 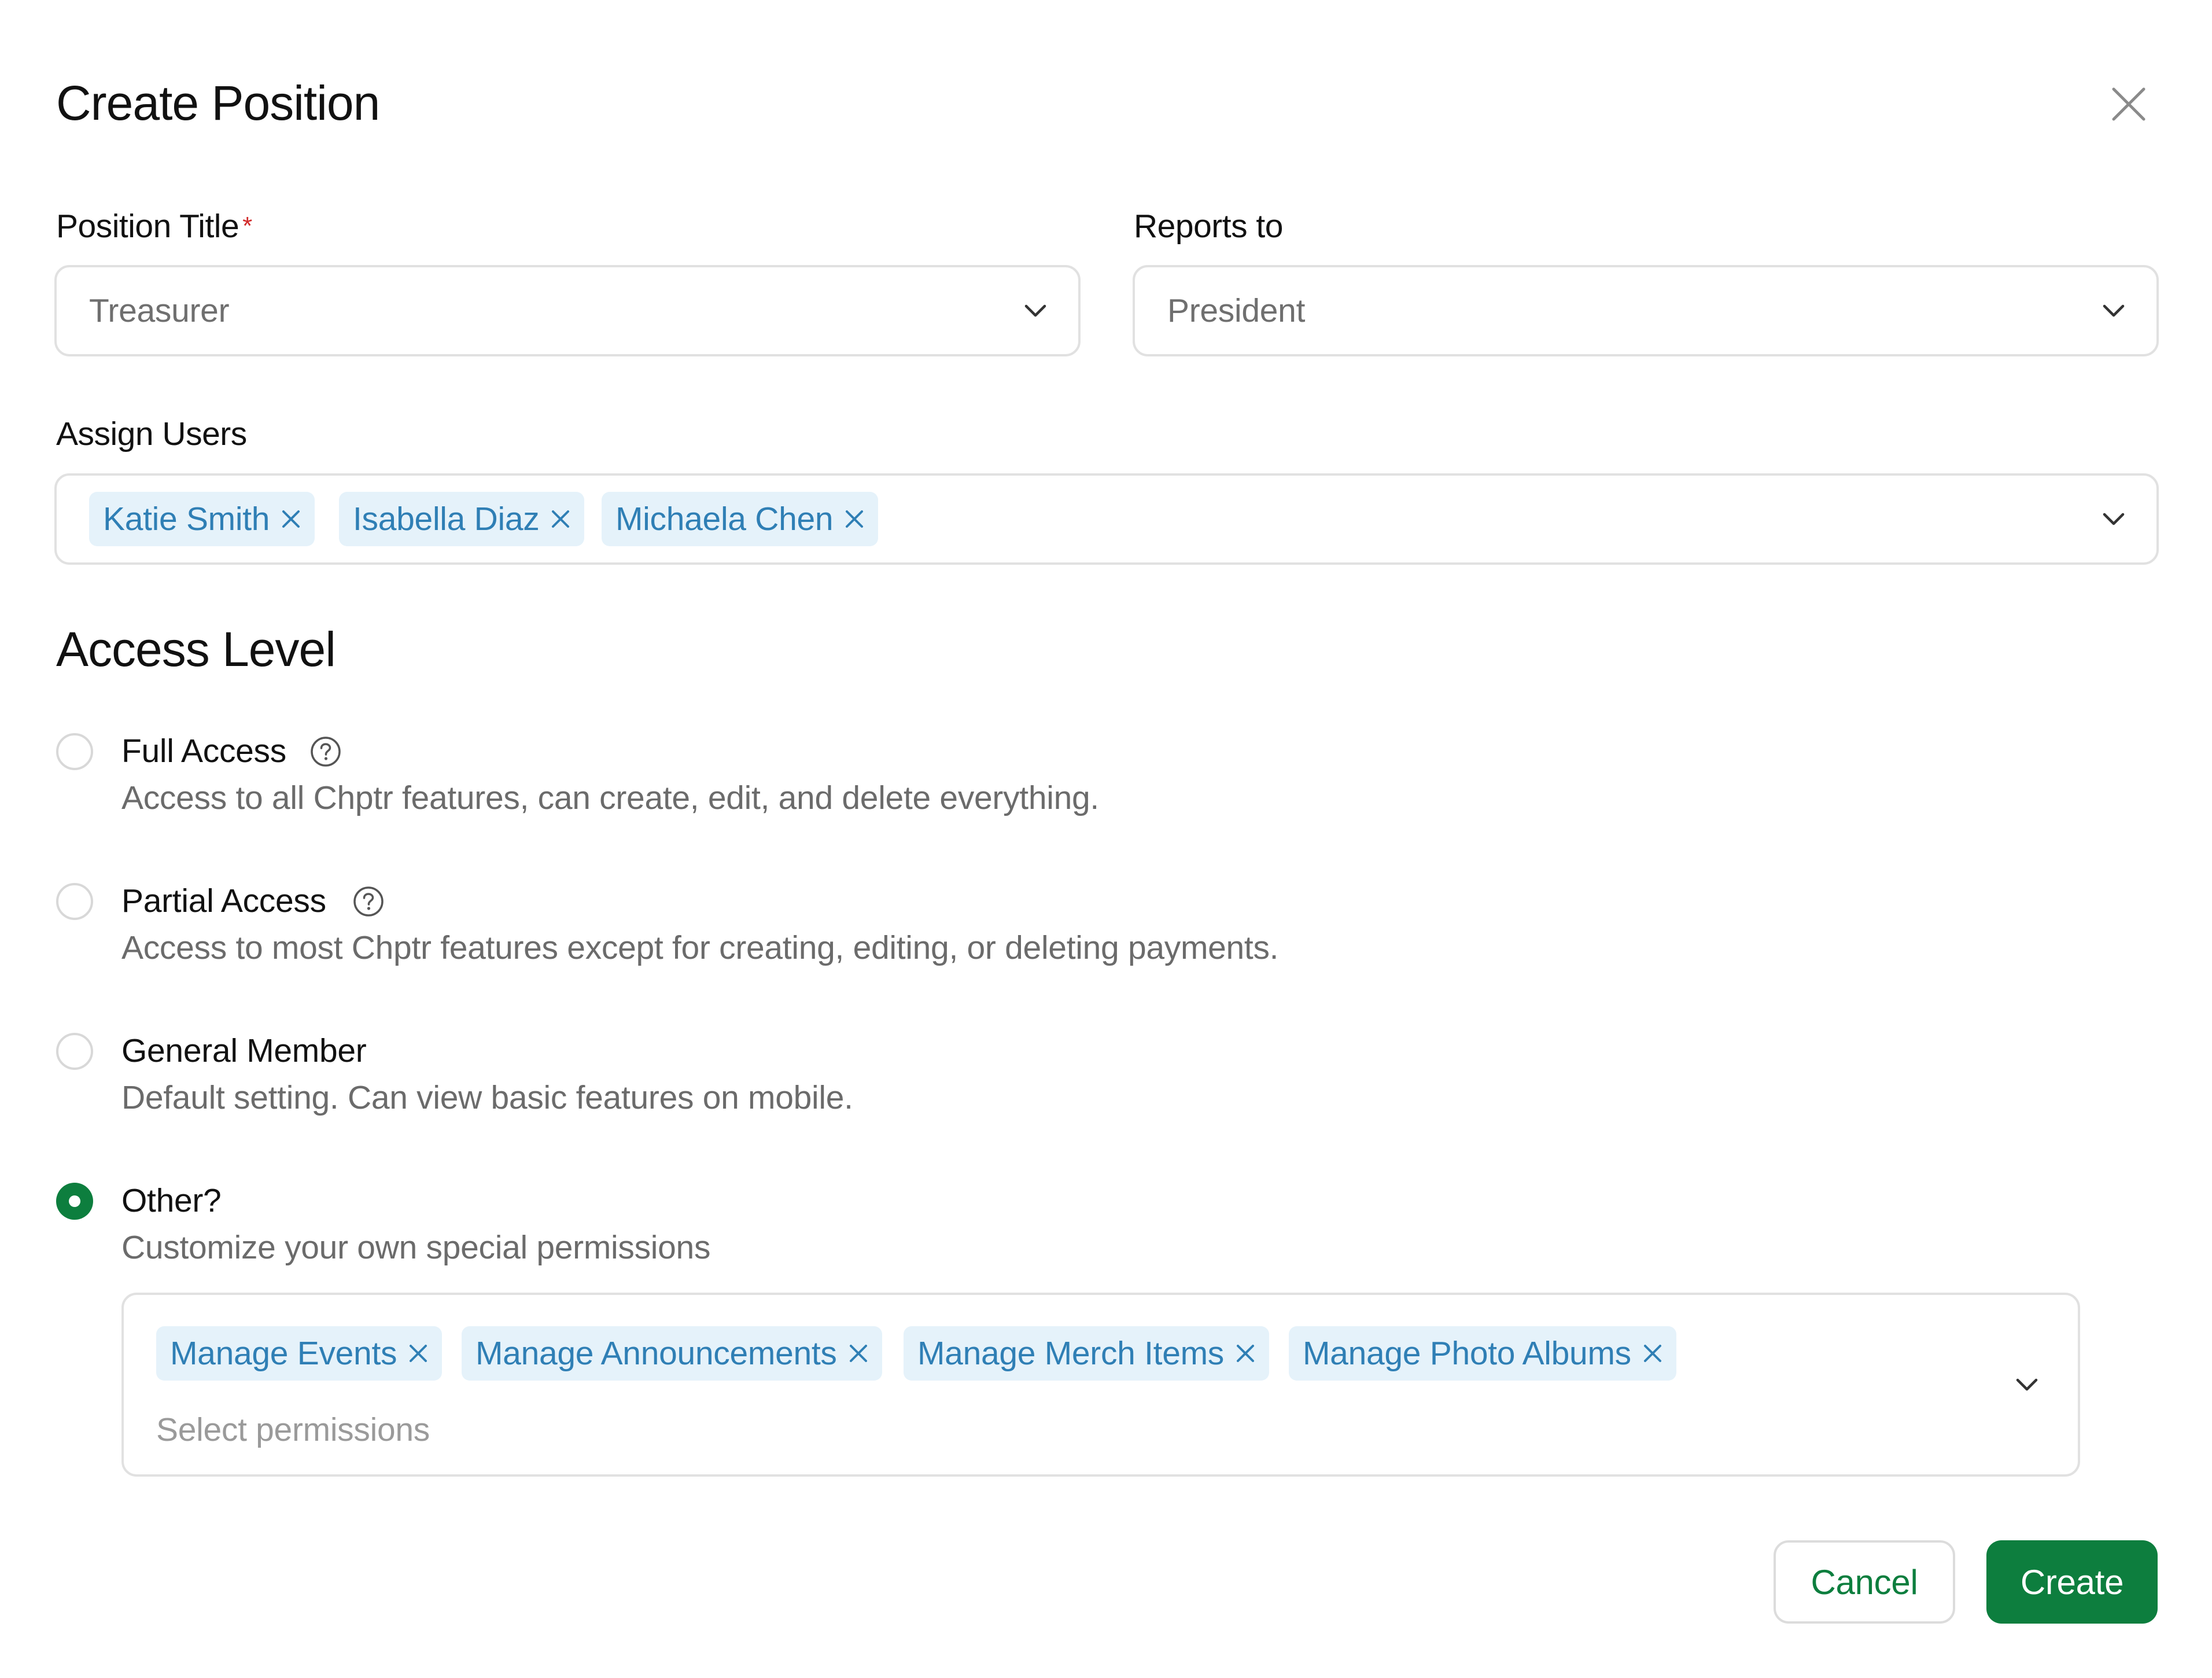 What do you see at coordinates (1070, 1353) in the screenshot?
I see `permission-chip-label: Manage Merch Items` at bounding box center [1070, 1353].